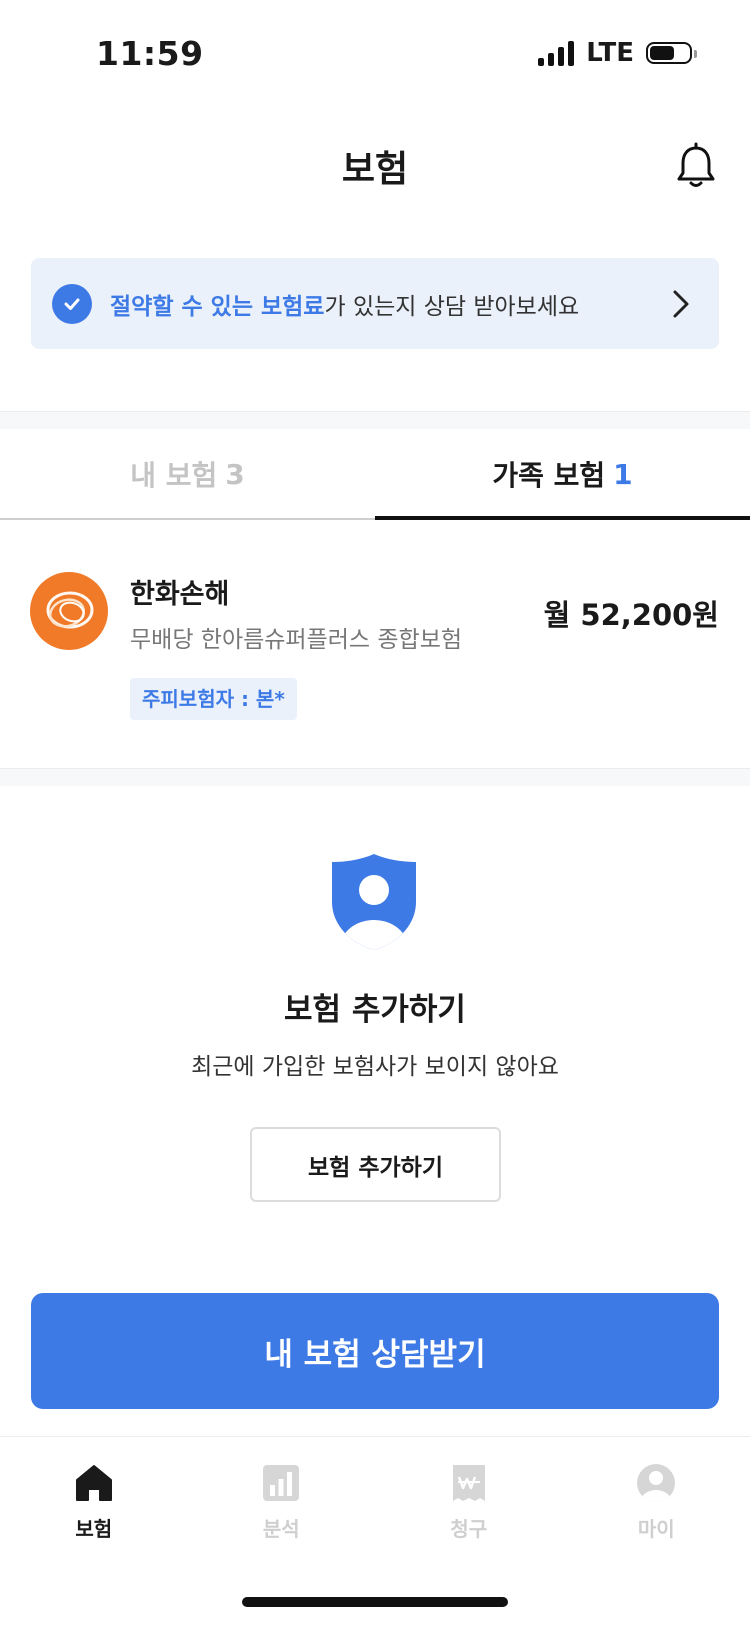  Describe the element at coordinates (281, 1483) in the screenshot. I see `chart-icon` at that location.